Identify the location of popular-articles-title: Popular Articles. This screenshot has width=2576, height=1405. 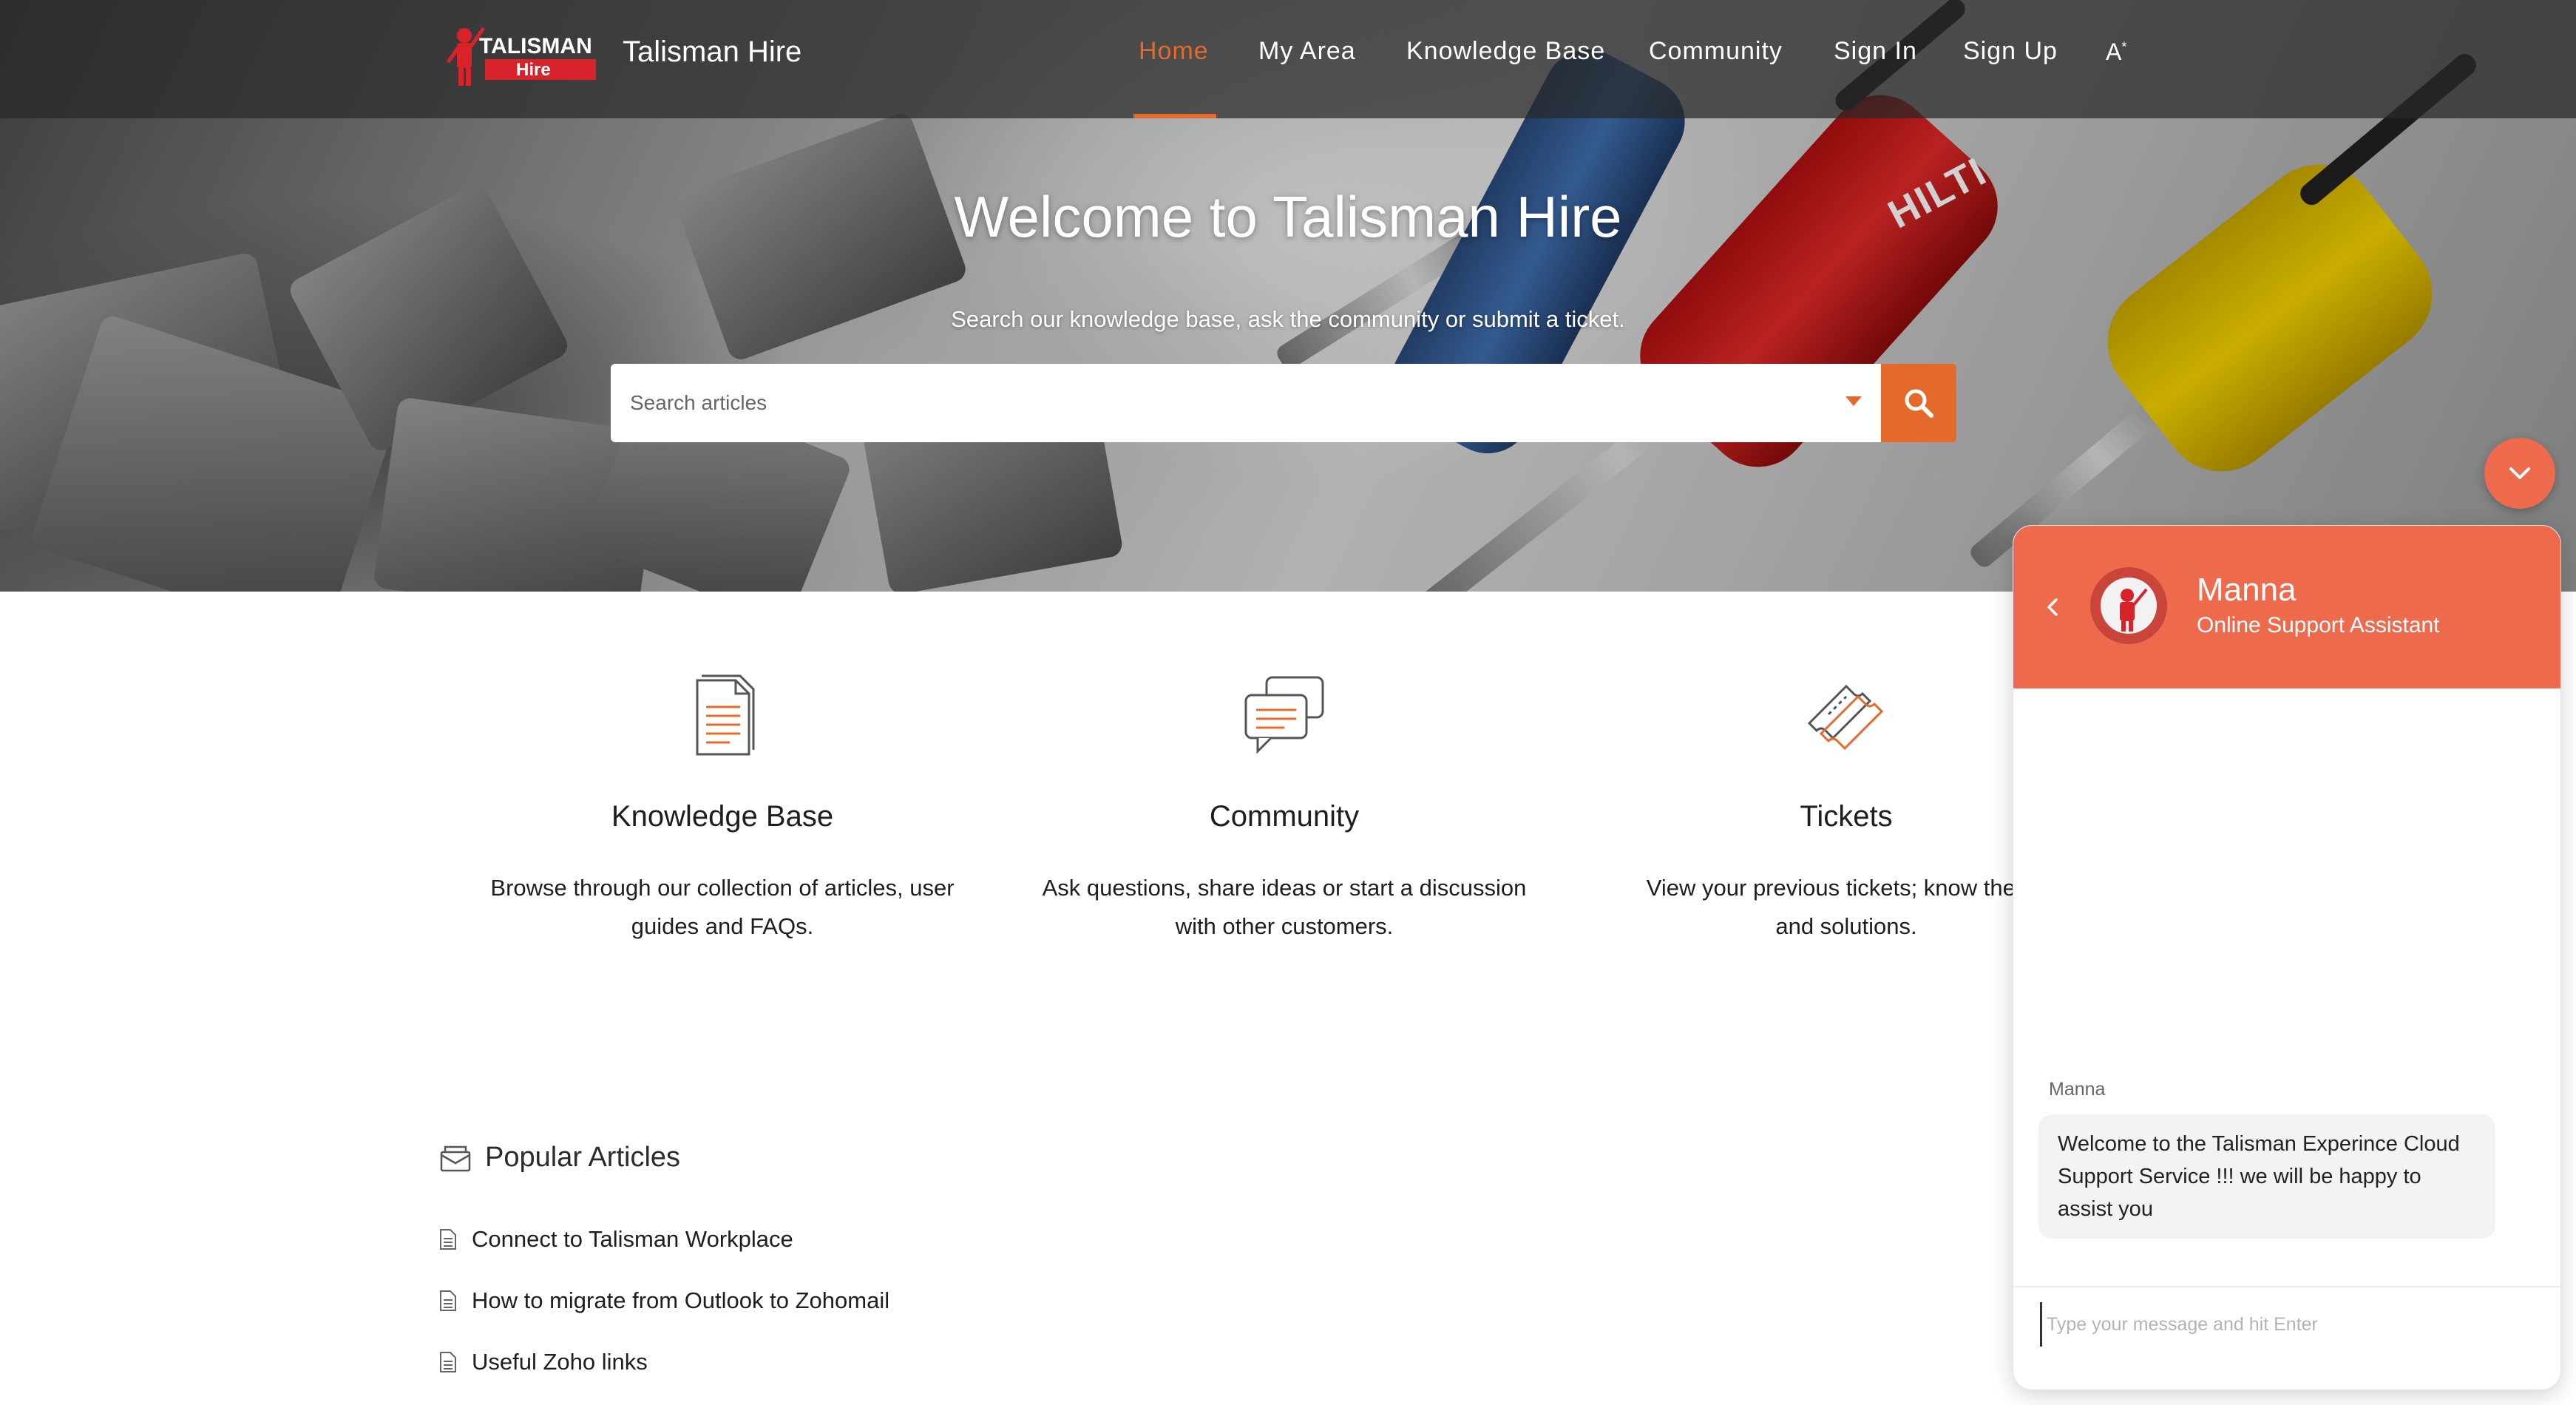
(583, 1157).